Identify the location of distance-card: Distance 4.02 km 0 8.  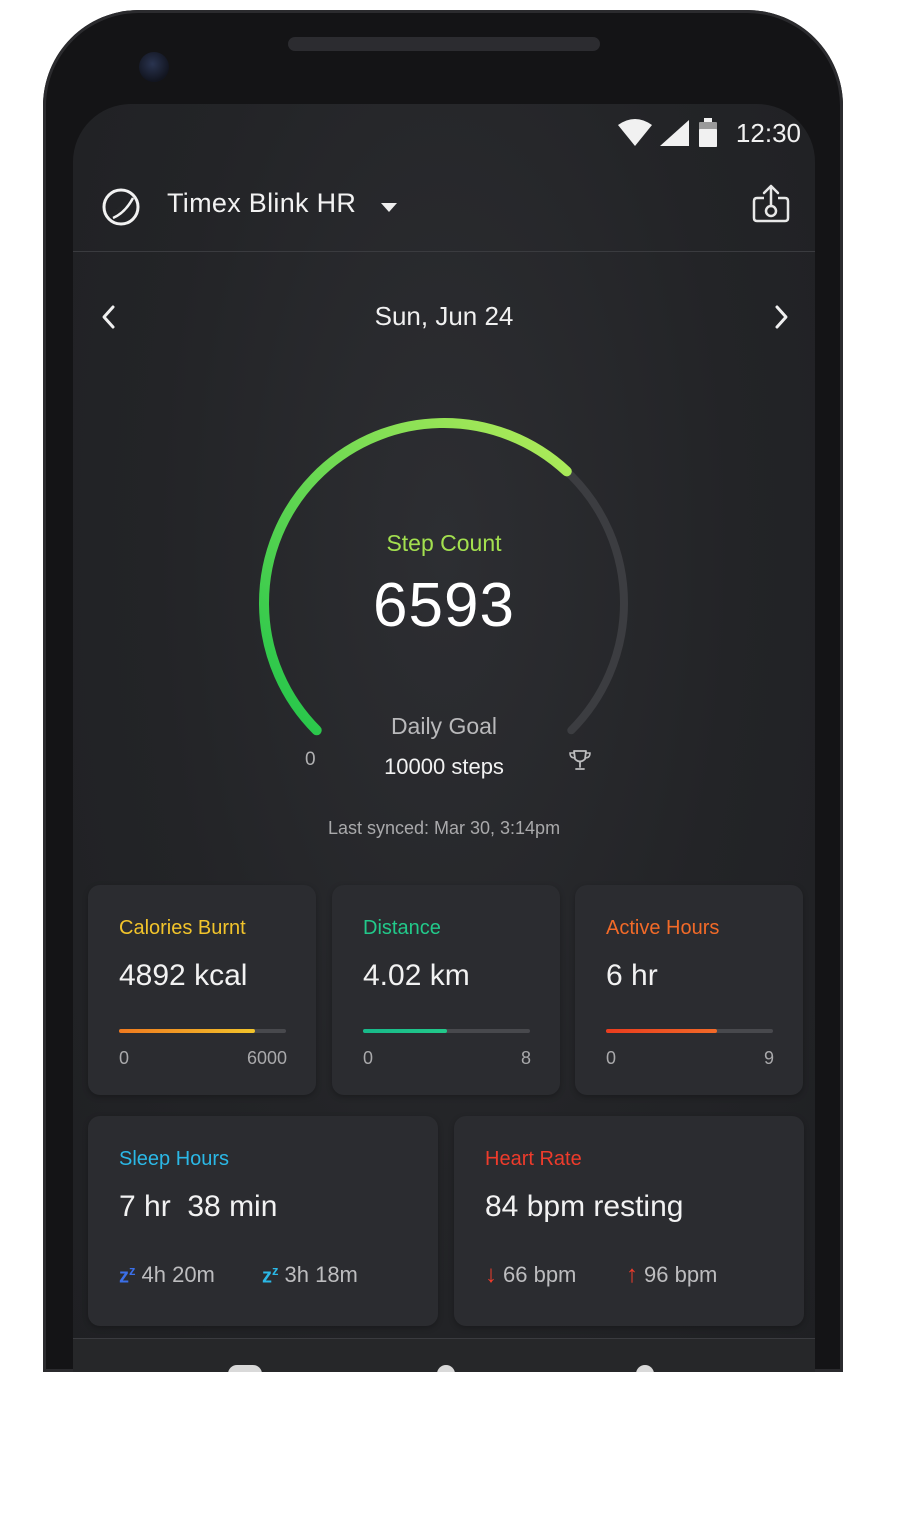
(446, 990).